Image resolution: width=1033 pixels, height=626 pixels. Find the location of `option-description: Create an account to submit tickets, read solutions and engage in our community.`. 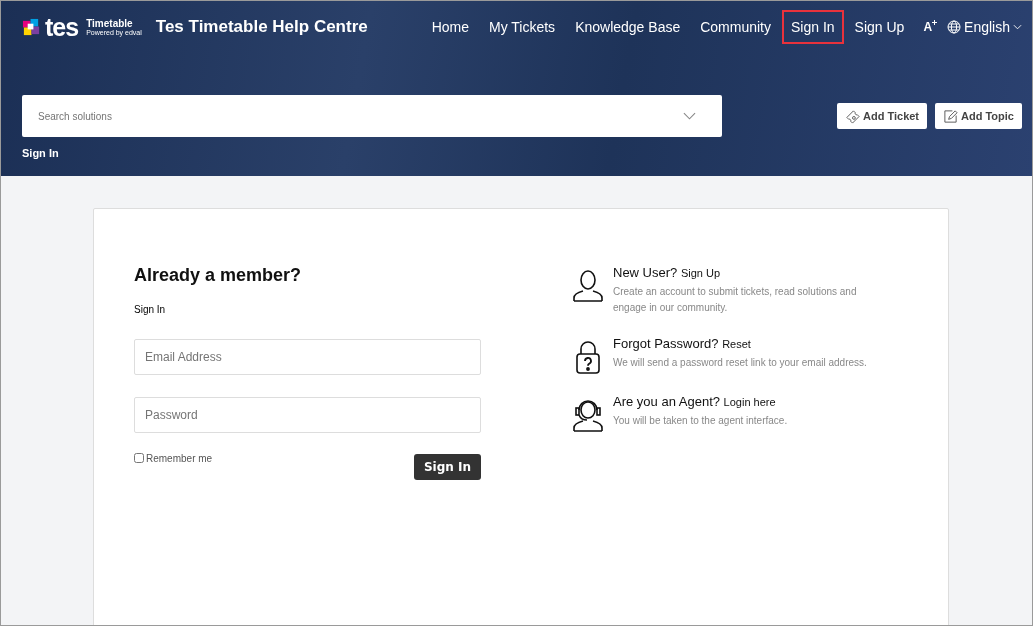

option-description: Create an account to submit tickets, read solutions and engage in our community. is located at coordinates (735, 300).